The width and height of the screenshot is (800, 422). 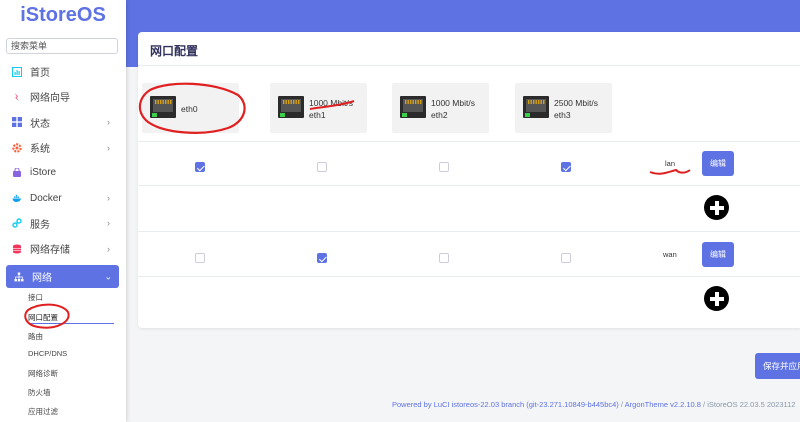 I want to click on divider, so click(x=469, y=65).